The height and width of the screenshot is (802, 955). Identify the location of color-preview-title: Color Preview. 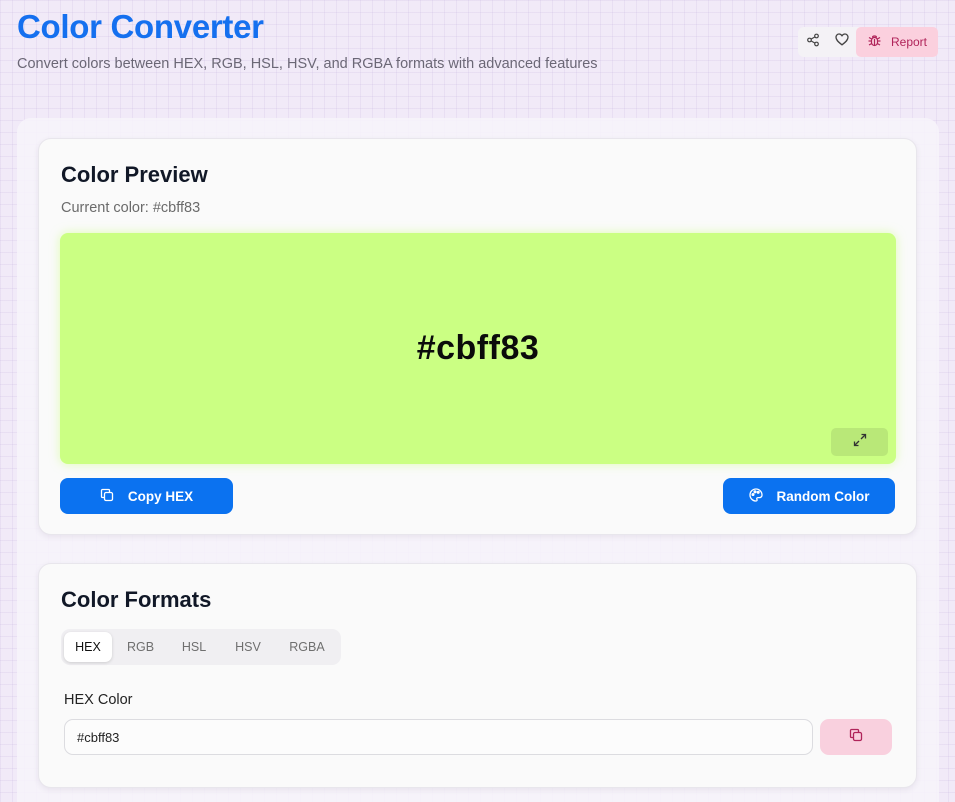
(134, 174).